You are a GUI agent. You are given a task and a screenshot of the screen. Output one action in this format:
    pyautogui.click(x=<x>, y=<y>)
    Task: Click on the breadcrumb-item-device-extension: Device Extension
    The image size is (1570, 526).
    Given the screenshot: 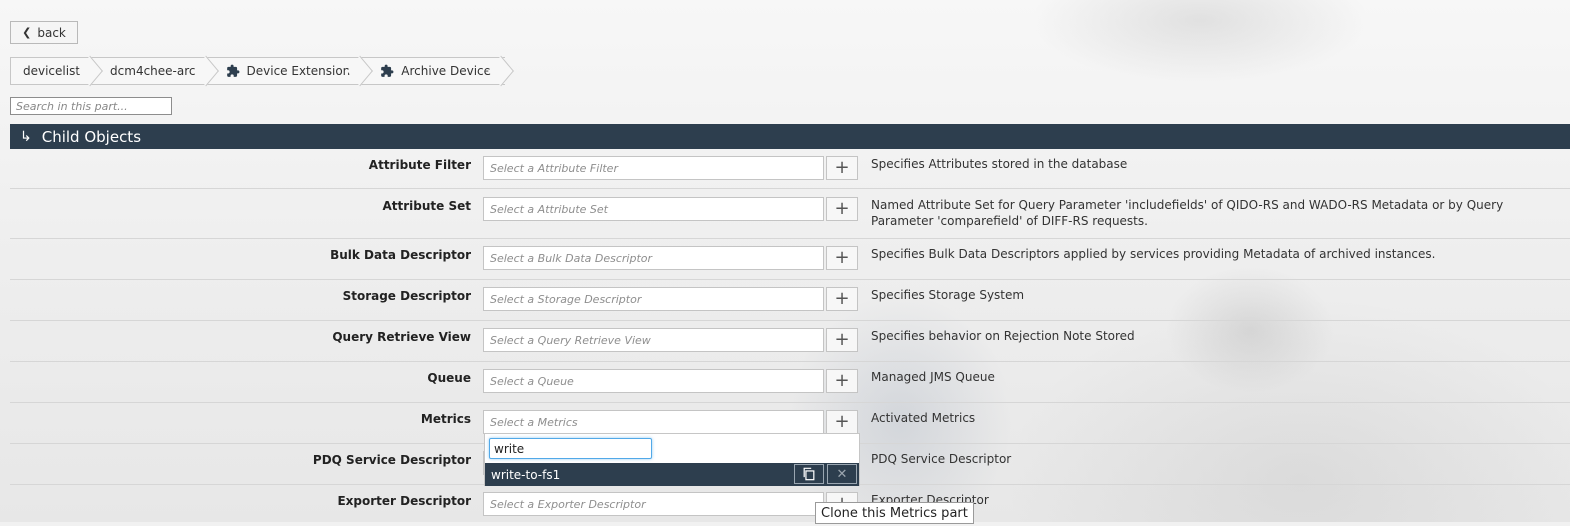 What is the action you would take?
    pyautogui.click(x=287, y=71)
    